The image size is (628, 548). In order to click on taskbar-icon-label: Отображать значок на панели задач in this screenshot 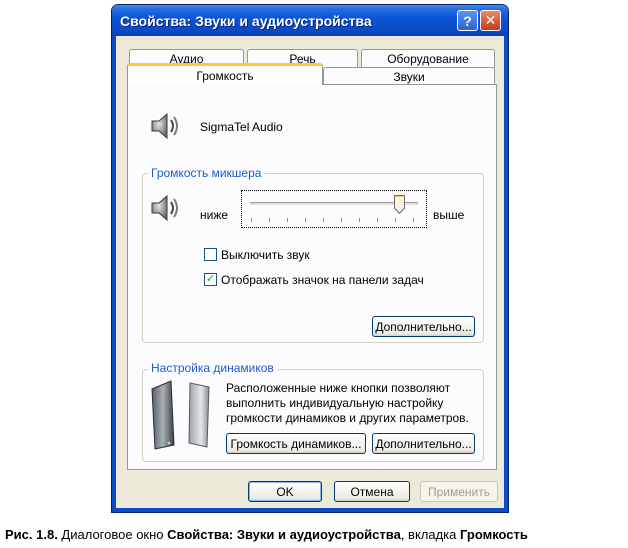, I will do `click(322, 280)`.